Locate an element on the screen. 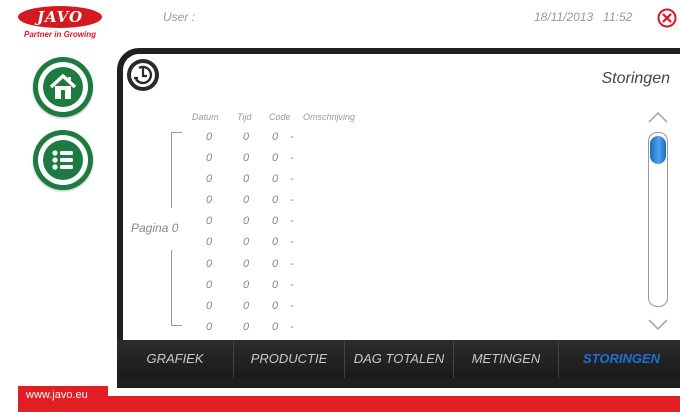 The width and height of the screenshot is (680, 412). page-title: Storingen is located at coordinates (636, 78).